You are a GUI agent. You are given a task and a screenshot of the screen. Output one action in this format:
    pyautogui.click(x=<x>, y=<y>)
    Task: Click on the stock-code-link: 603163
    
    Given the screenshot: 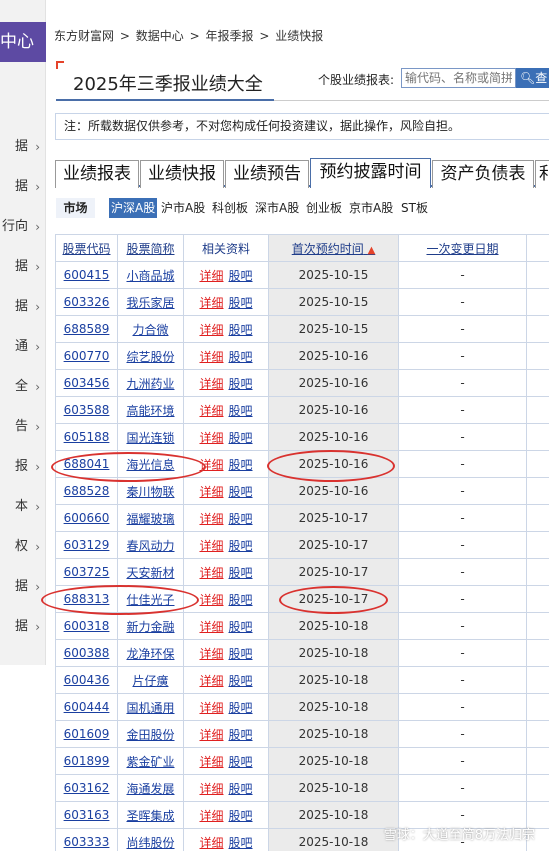 What is the action you would take?
    pyautogui.click(x=87, y=815)
    